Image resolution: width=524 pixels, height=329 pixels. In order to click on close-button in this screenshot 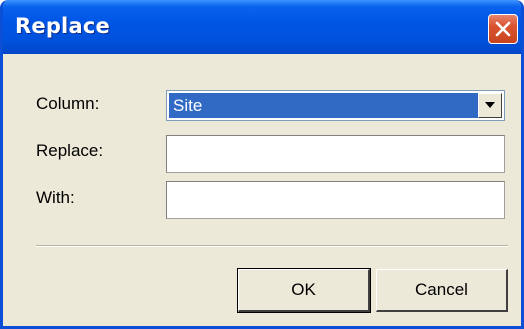, I will do `click(503, 29)`.